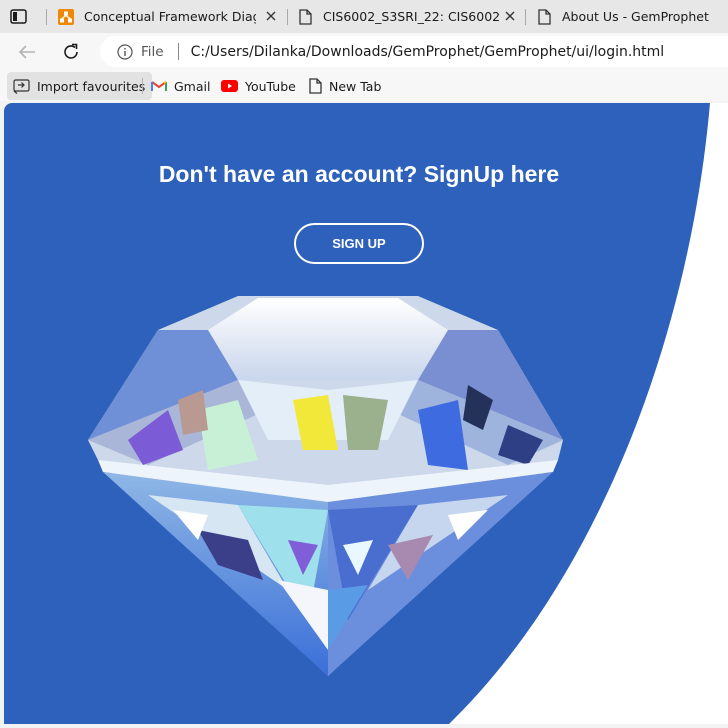  What do you see at coordinates (229, 86) in the screenshot?
I see `youtube-icon` at bounding box center [229, 86].